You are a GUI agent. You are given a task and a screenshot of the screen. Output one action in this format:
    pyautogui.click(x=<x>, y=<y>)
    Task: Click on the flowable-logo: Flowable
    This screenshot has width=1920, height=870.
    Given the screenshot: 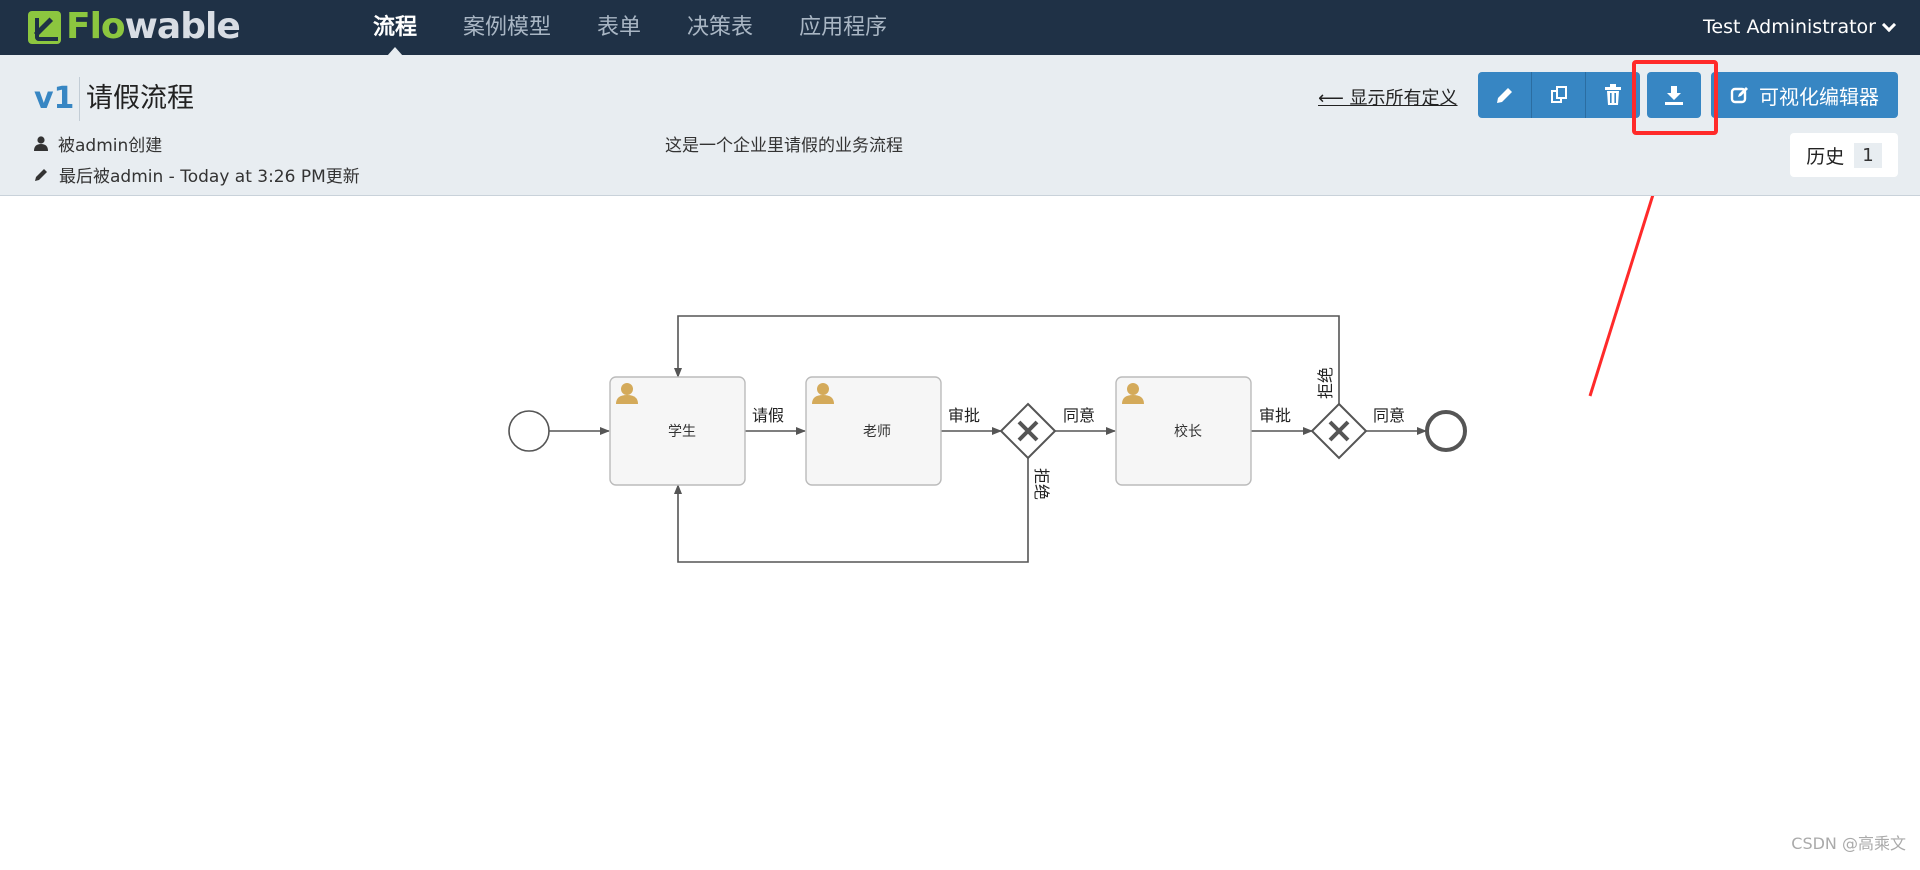 What is the action you would take?
    pyautogui.click(x=134, y=27)
    